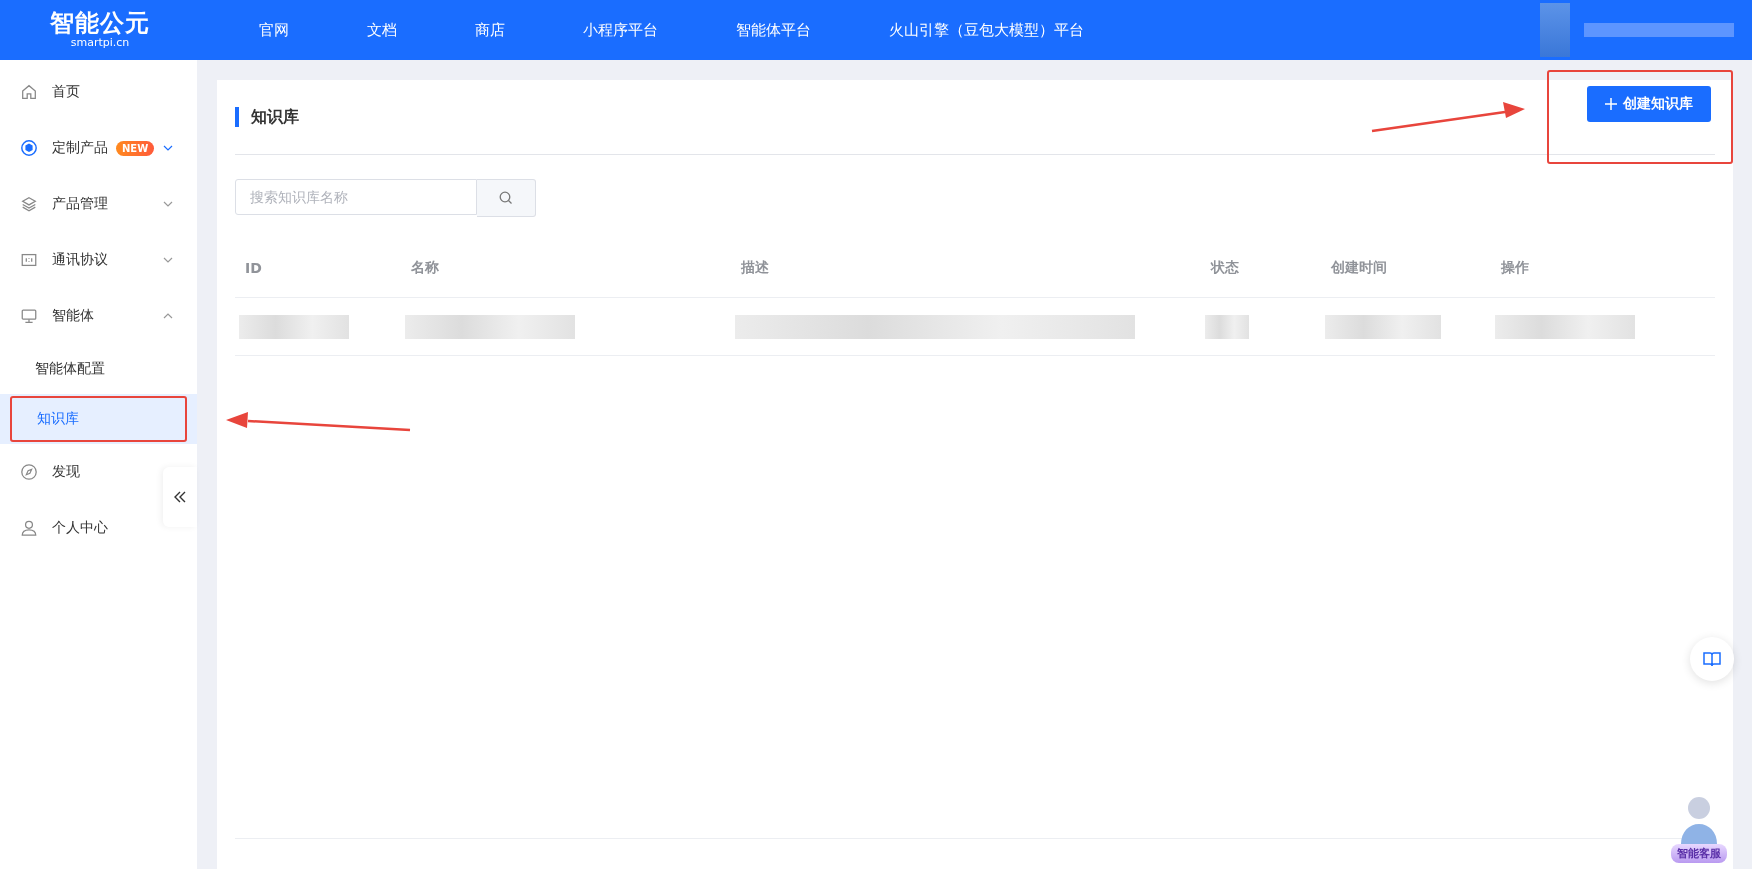 The image size is (1752, 869). I want to click on nav-link: 官网, so click(274, 30).